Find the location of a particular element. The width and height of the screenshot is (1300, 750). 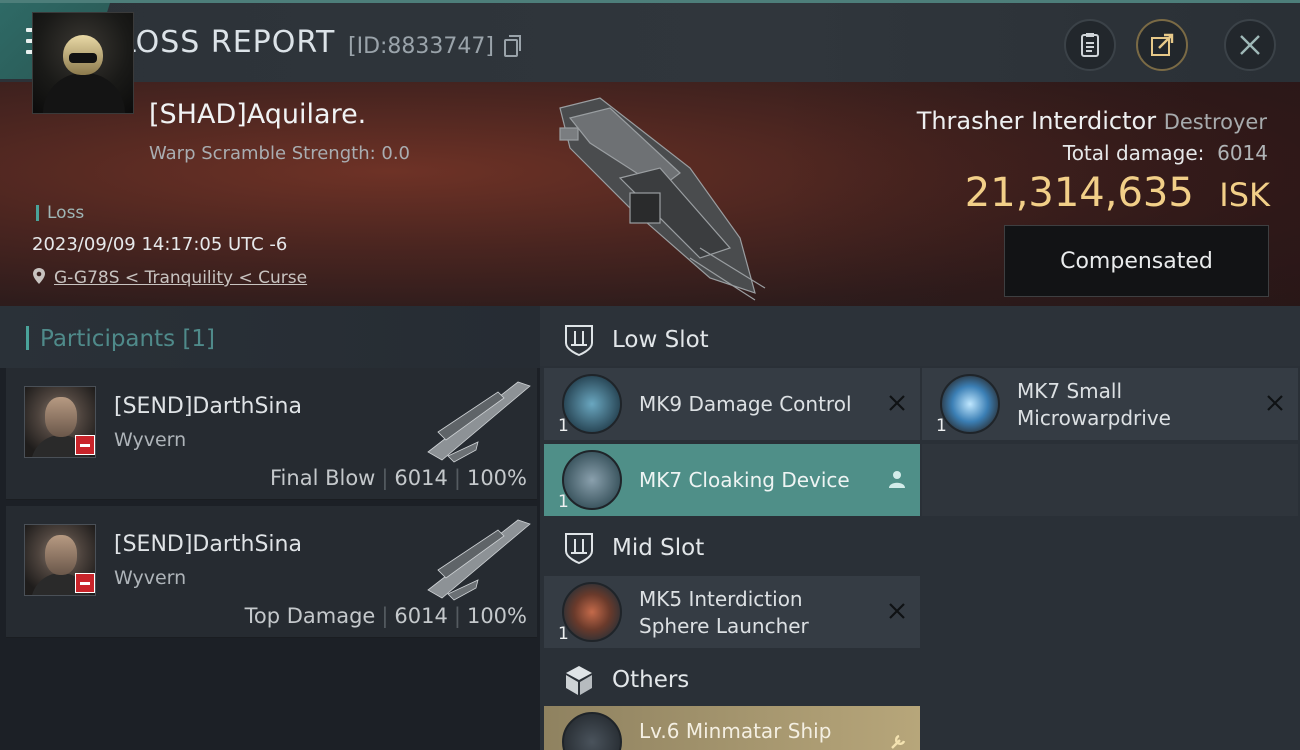

victim-name: [SHAD]Aquilare. is located at coordinates (258, 114).